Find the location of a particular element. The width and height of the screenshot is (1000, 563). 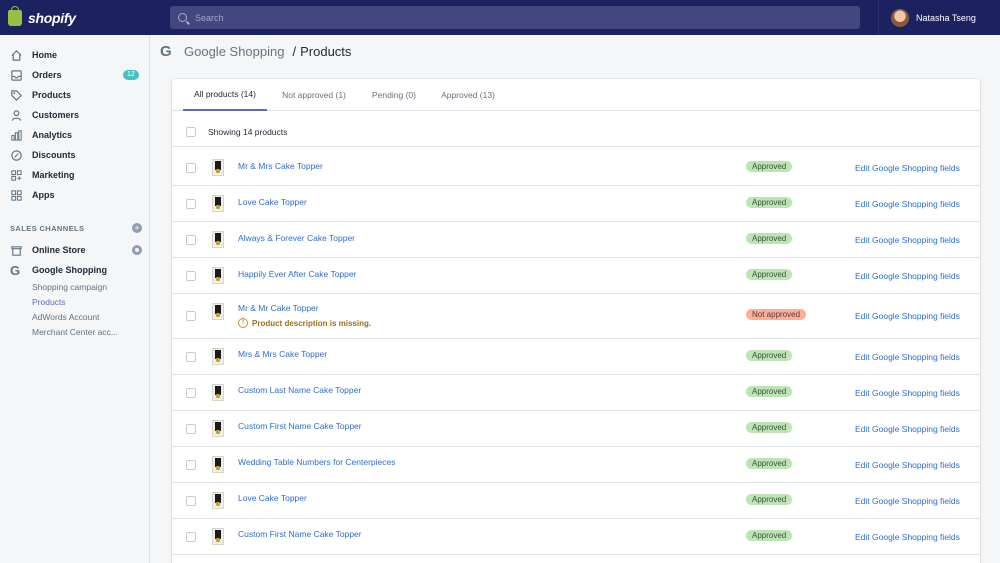

product-name-link: Happily Ever After Cake Topper is located at coordinates (297, 274).